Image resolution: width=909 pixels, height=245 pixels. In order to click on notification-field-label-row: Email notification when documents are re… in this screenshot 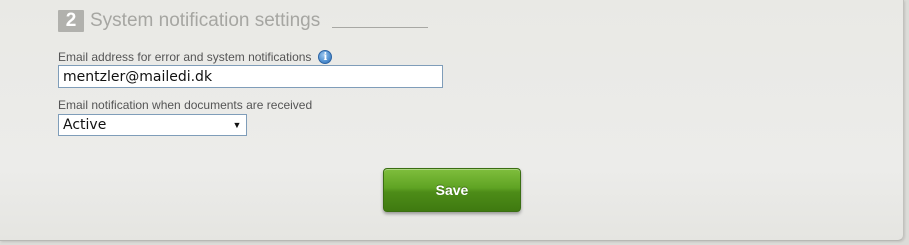, I will do `click(185, 105)`.